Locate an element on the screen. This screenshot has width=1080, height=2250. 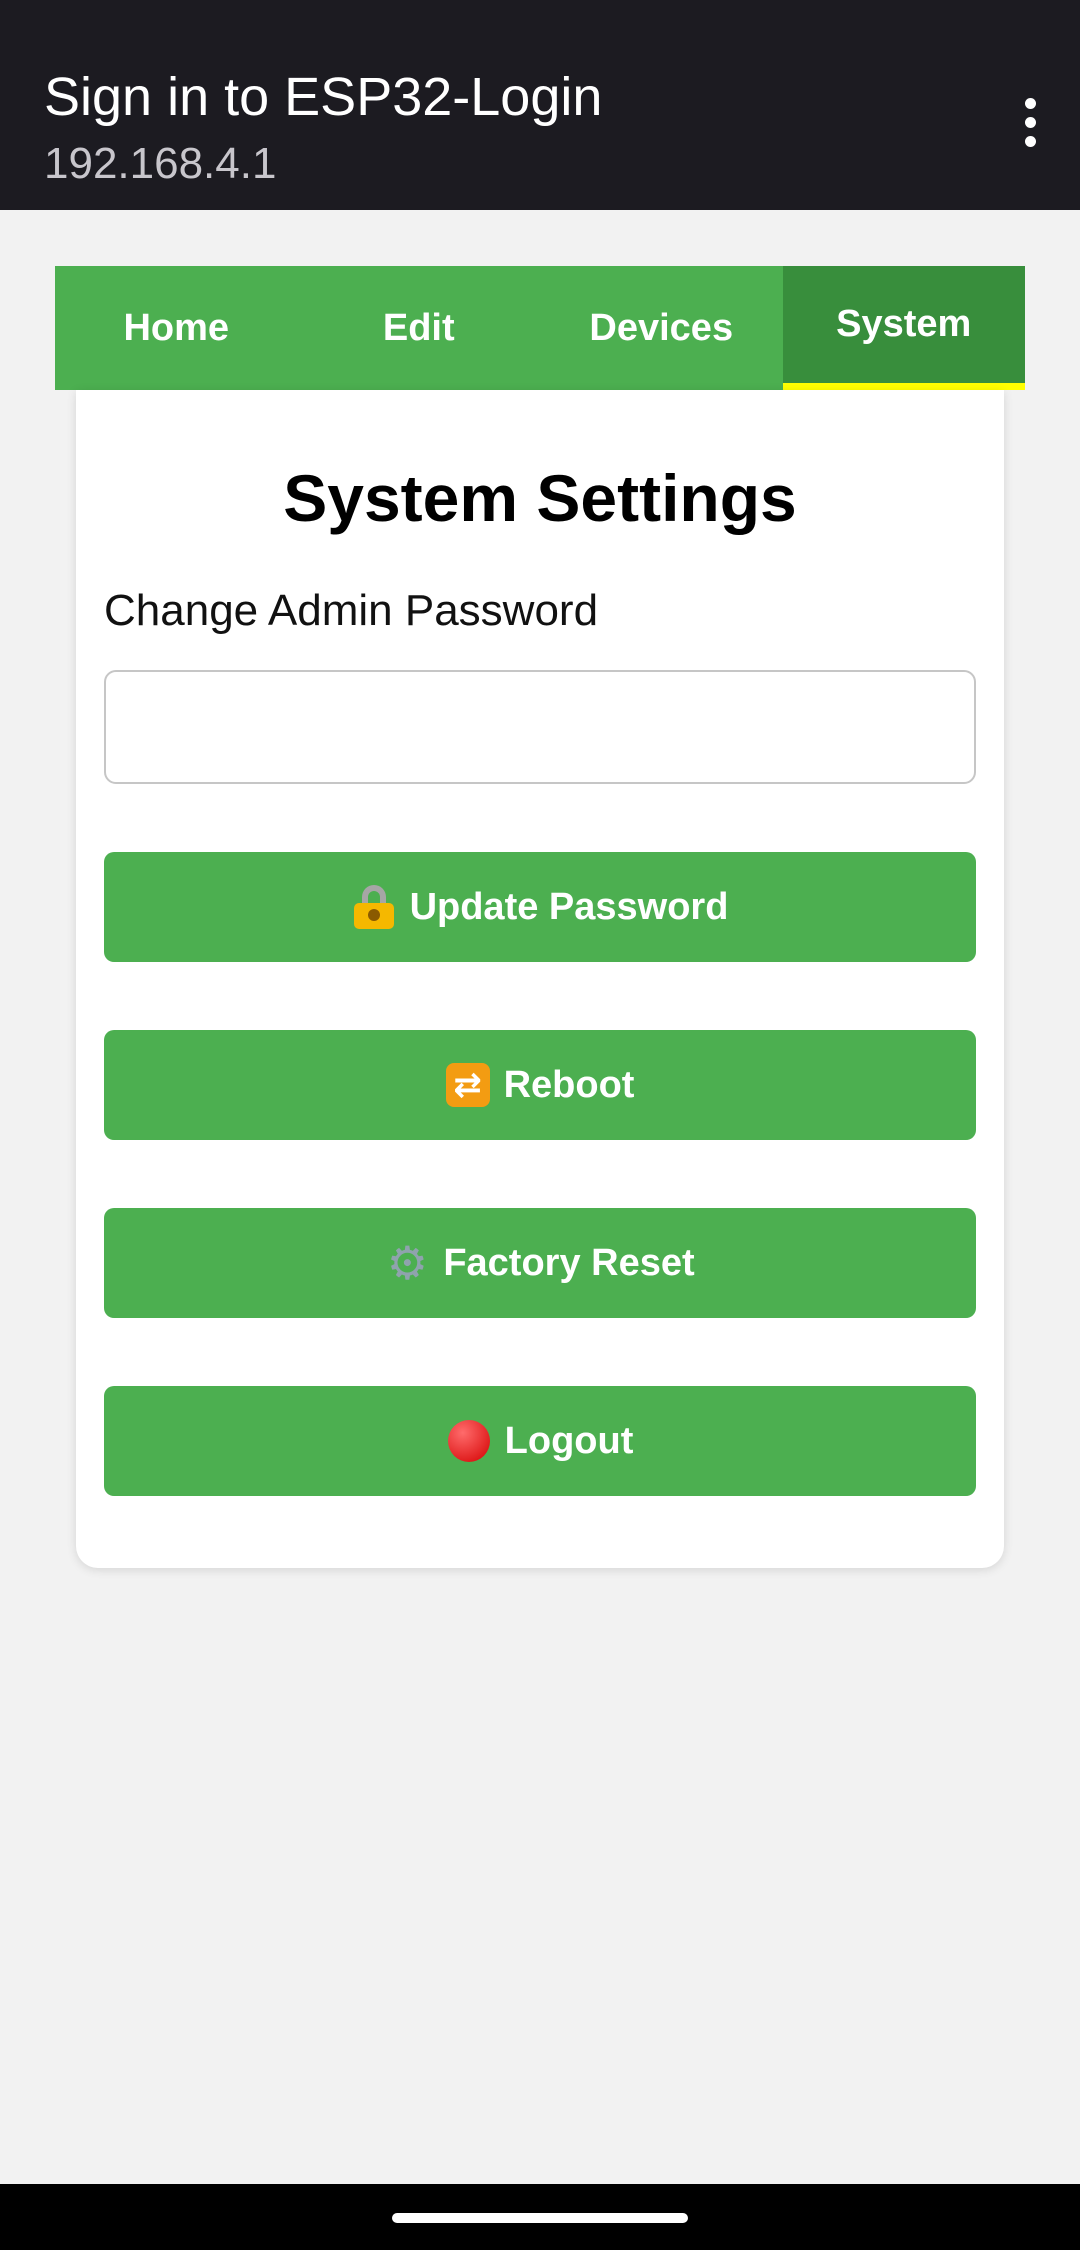
red-circle-icon is located at coordinates (469, 1441).